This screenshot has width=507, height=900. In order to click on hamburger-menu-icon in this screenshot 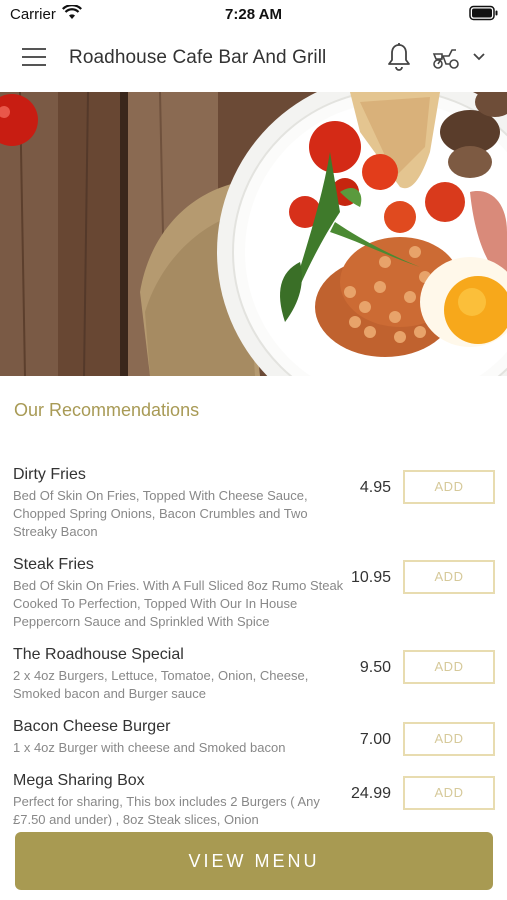, I will do `click(35, 59)`.